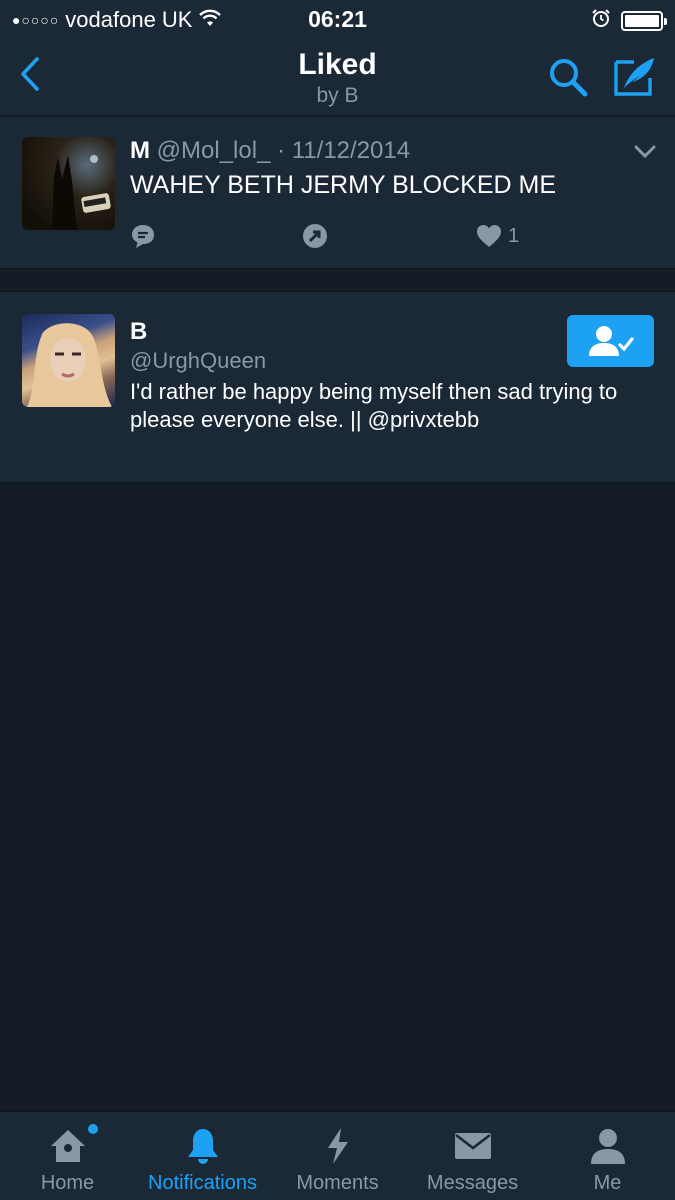  Describe the element at coordinates (138, 332) in the screenshot. I see `user-name: B` at that location.